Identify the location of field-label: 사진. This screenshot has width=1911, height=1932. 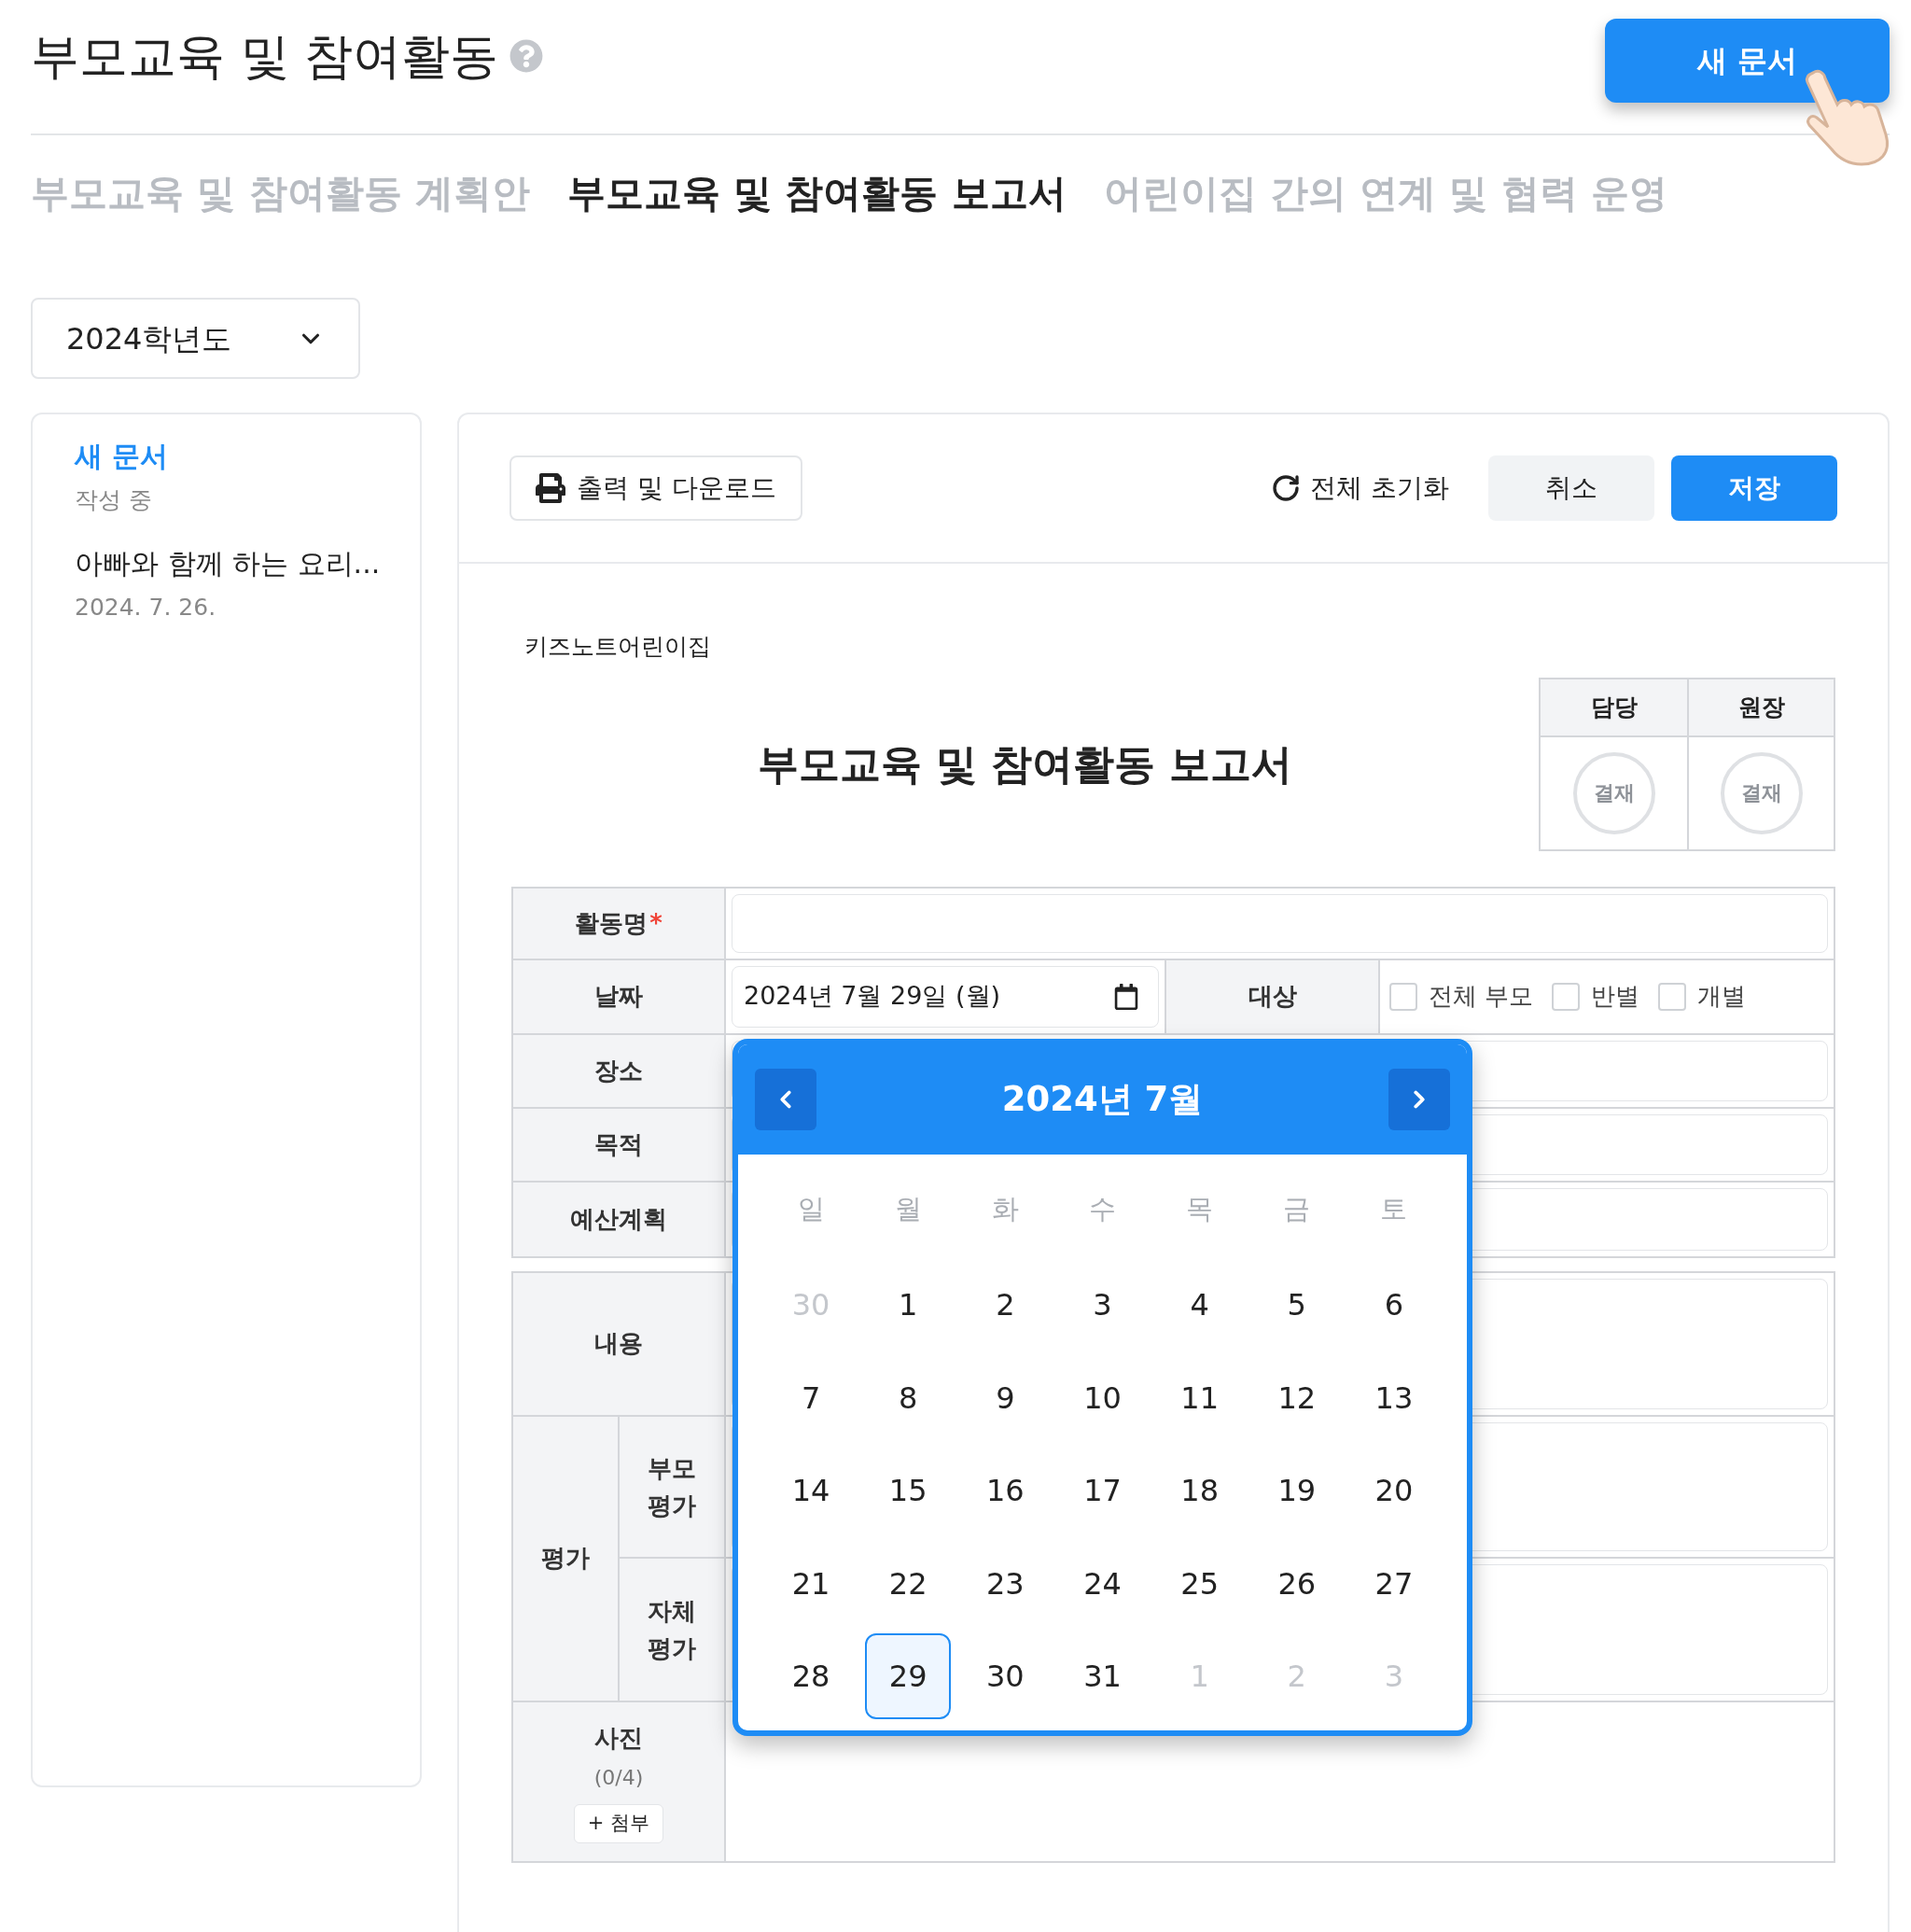
(618, 1738).